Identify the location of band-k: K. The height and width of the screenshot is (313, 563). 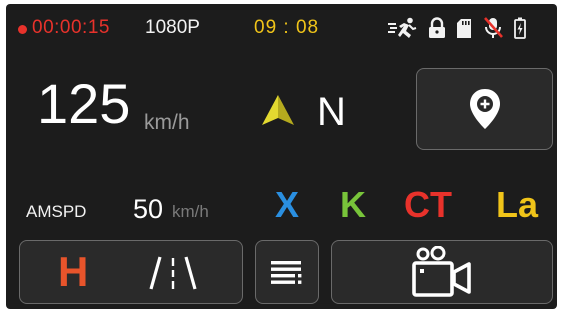
(353, 204).